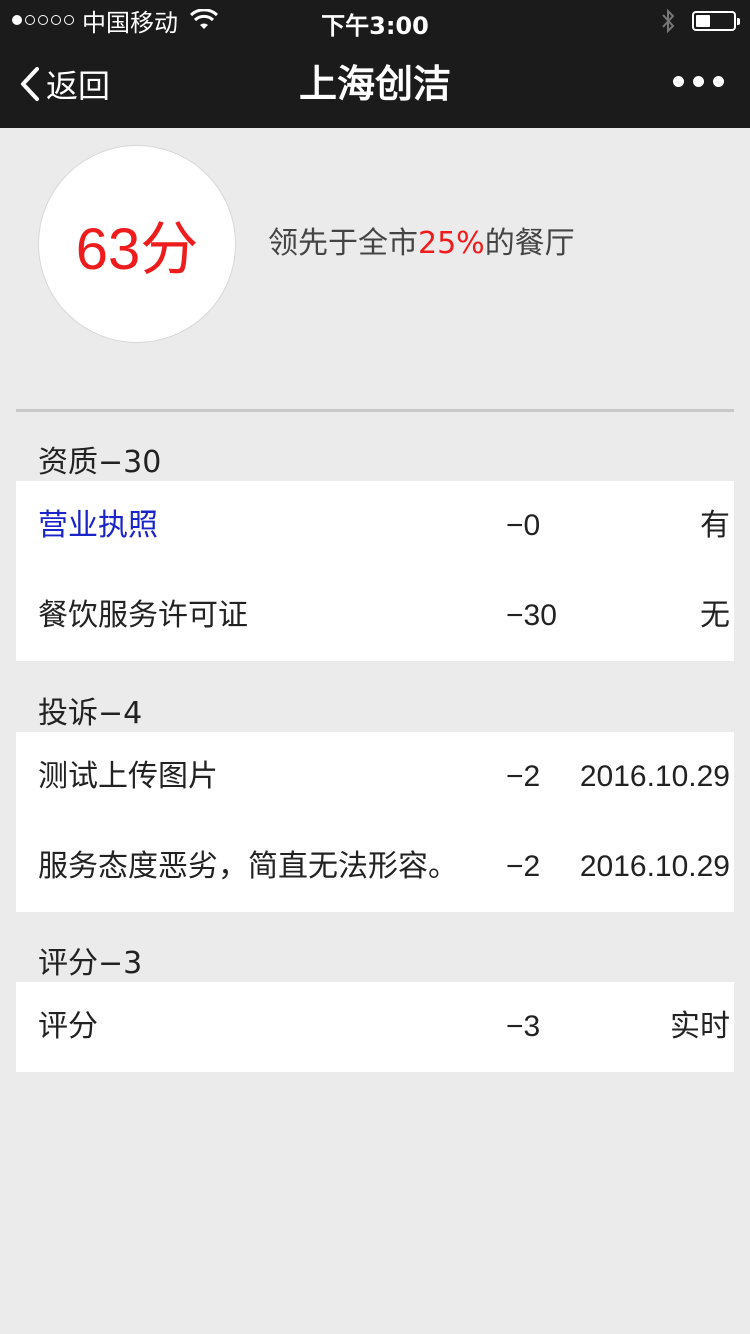  Describe the element at coordinates (700, 1026) in the screenshot. I see `item-status: 实时` at that location.